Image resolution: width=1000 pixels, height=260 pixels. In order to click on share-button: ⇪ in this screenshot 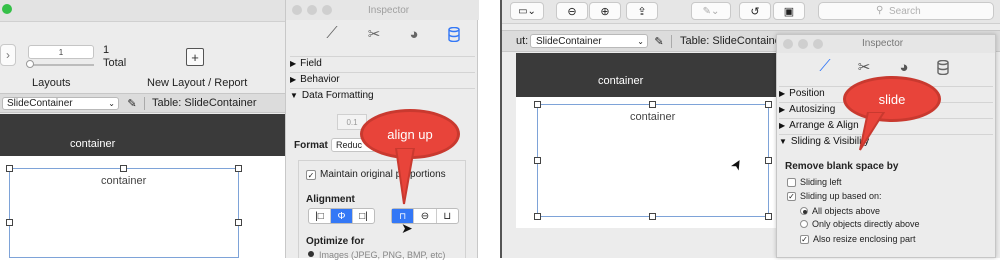, I will do `click(642, 11)`.